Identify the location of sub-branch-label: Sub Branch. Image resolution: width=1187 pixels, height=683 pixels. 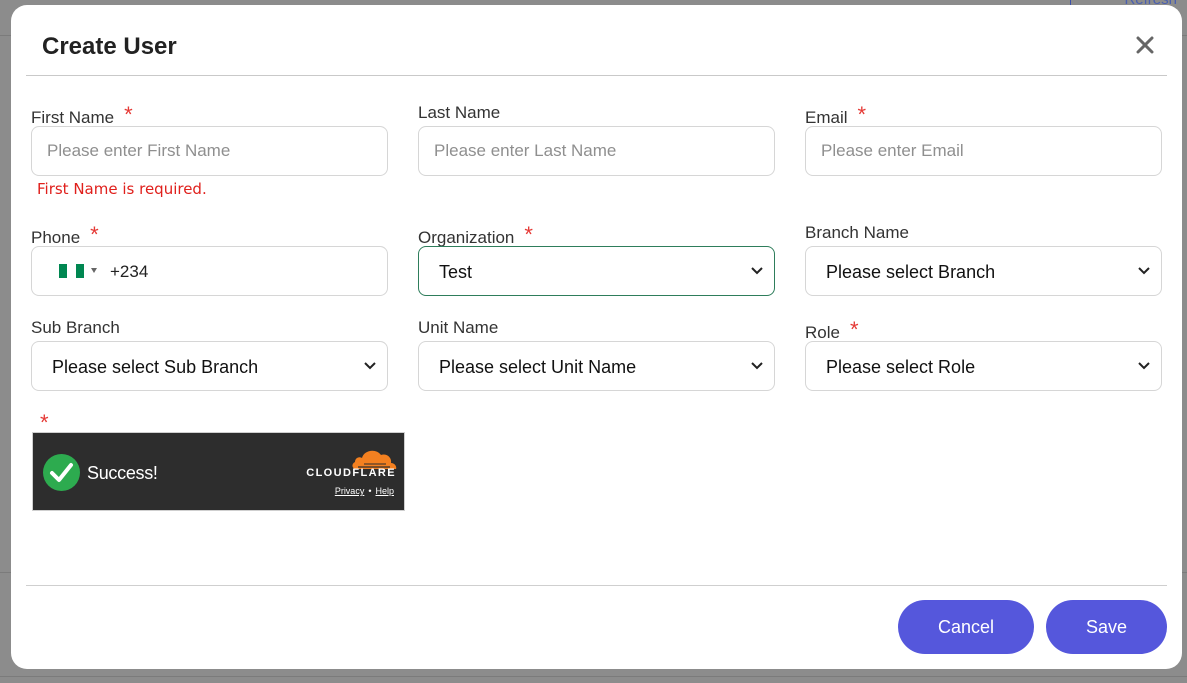
(75, 327).